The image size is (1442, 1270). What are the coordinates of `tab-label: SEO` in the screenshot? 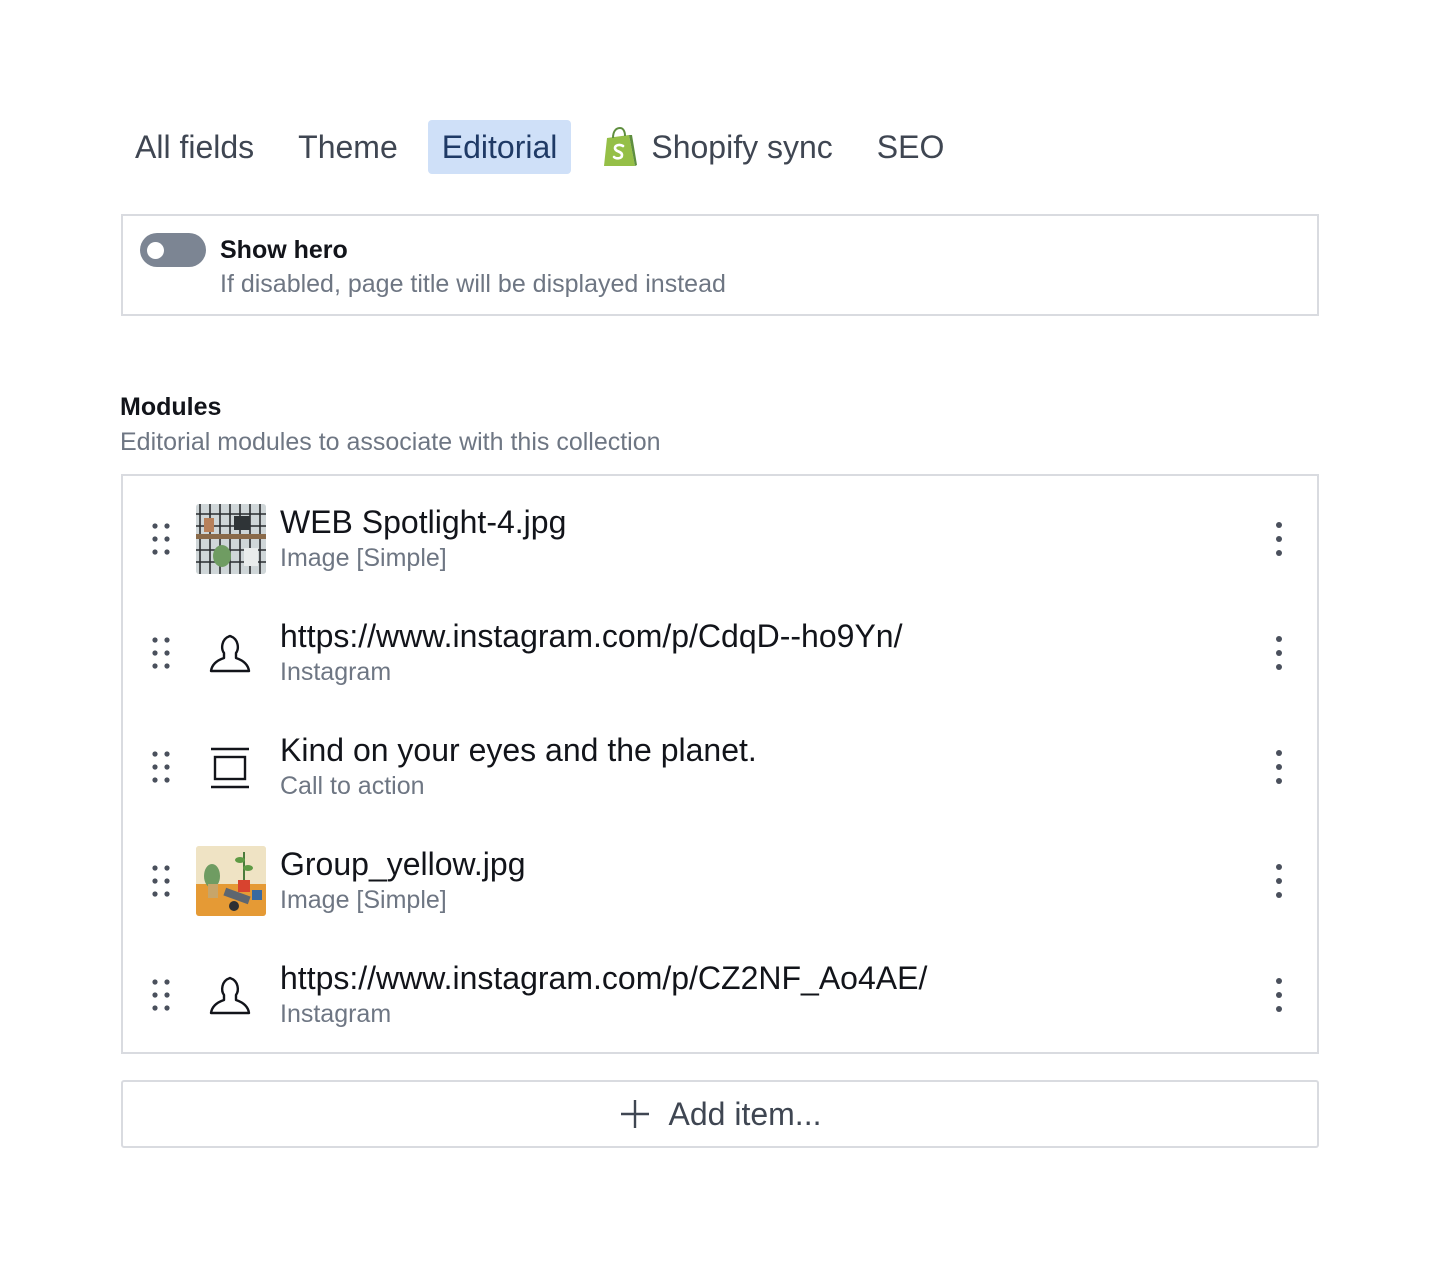 It's located at (910, 146).